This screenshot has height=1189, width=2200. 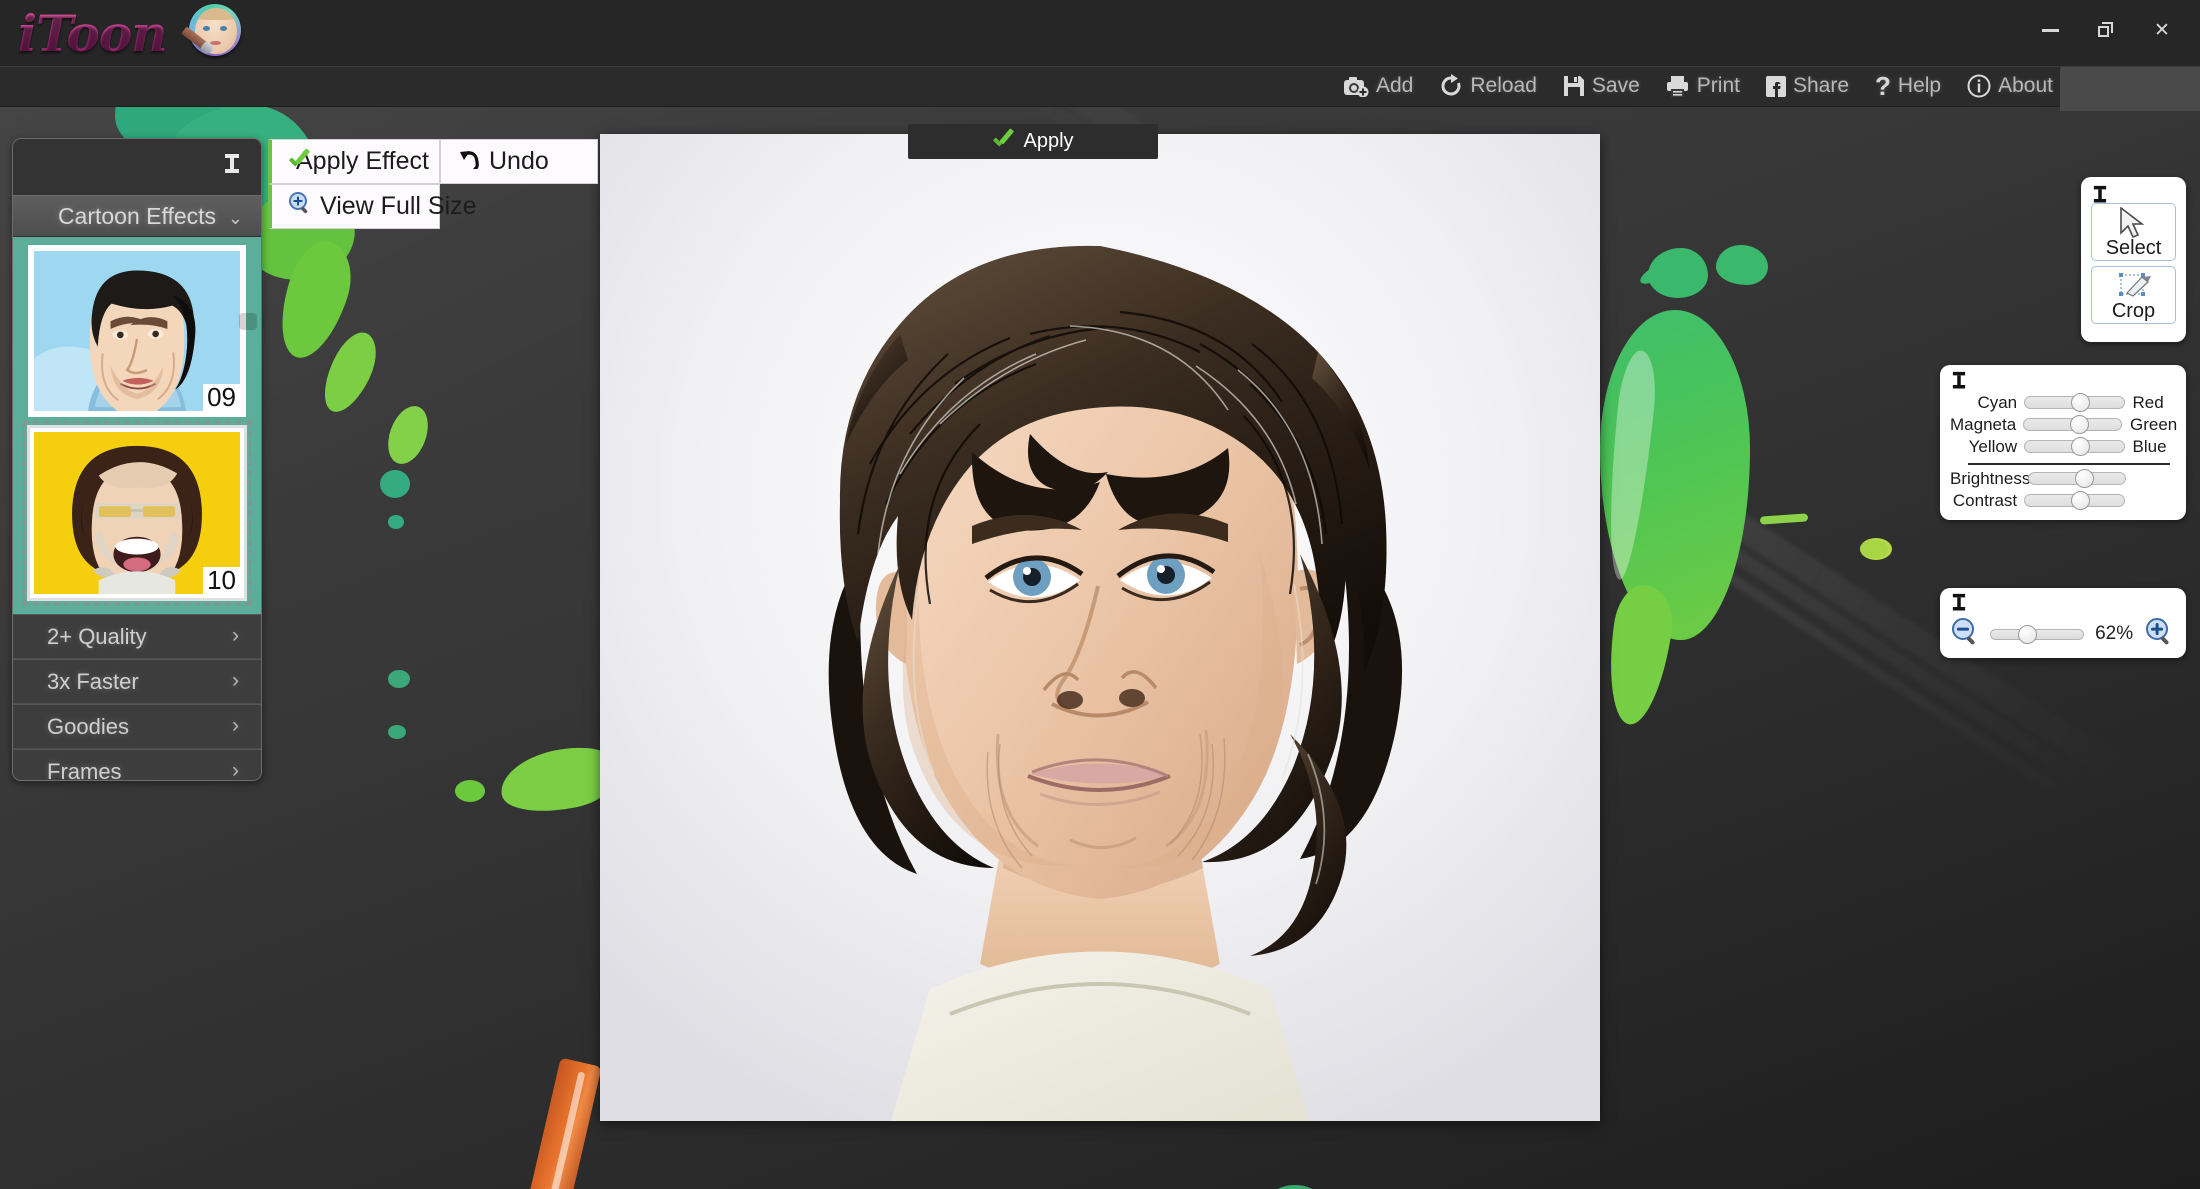 What do you see at coordinates (1966, 634) in the screenshot?
I see `magnifier-minus-icon` at bounding box center [1966, 634].